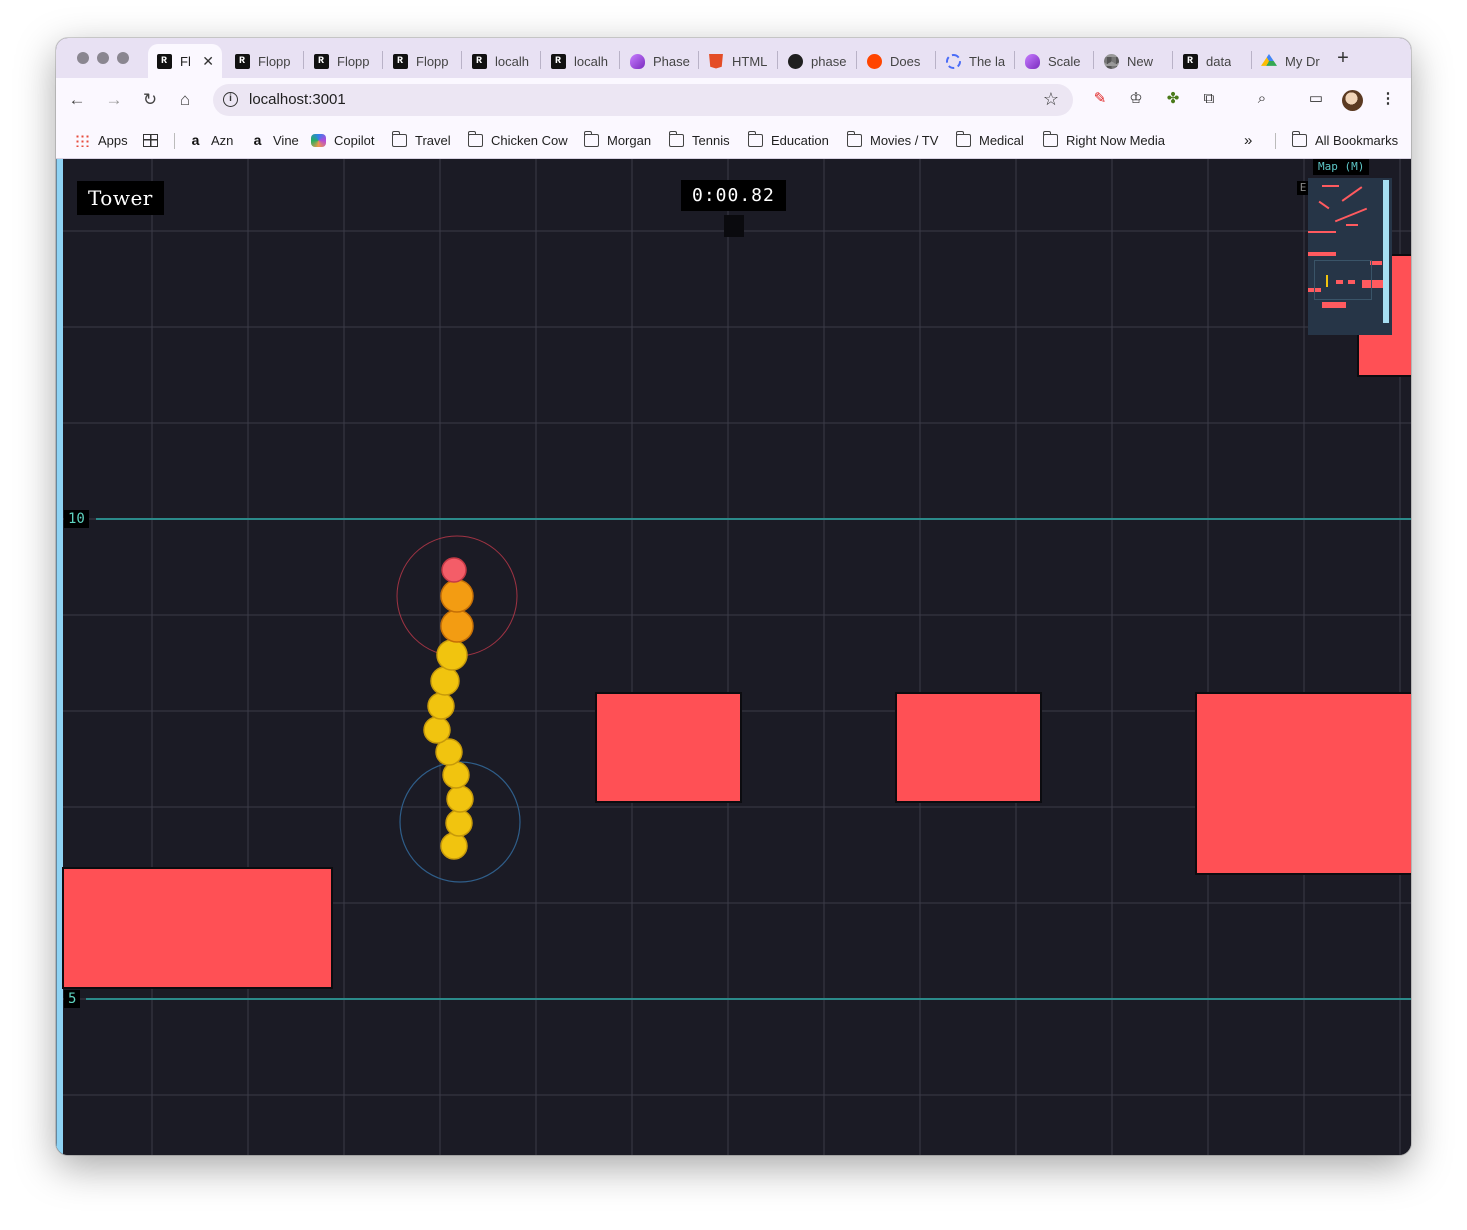 The image size is (1467, 1230). What do you see at coordinates (154, 140) in the screenshot?
I see `tab-groups-button` at bounding box center [154, 140].